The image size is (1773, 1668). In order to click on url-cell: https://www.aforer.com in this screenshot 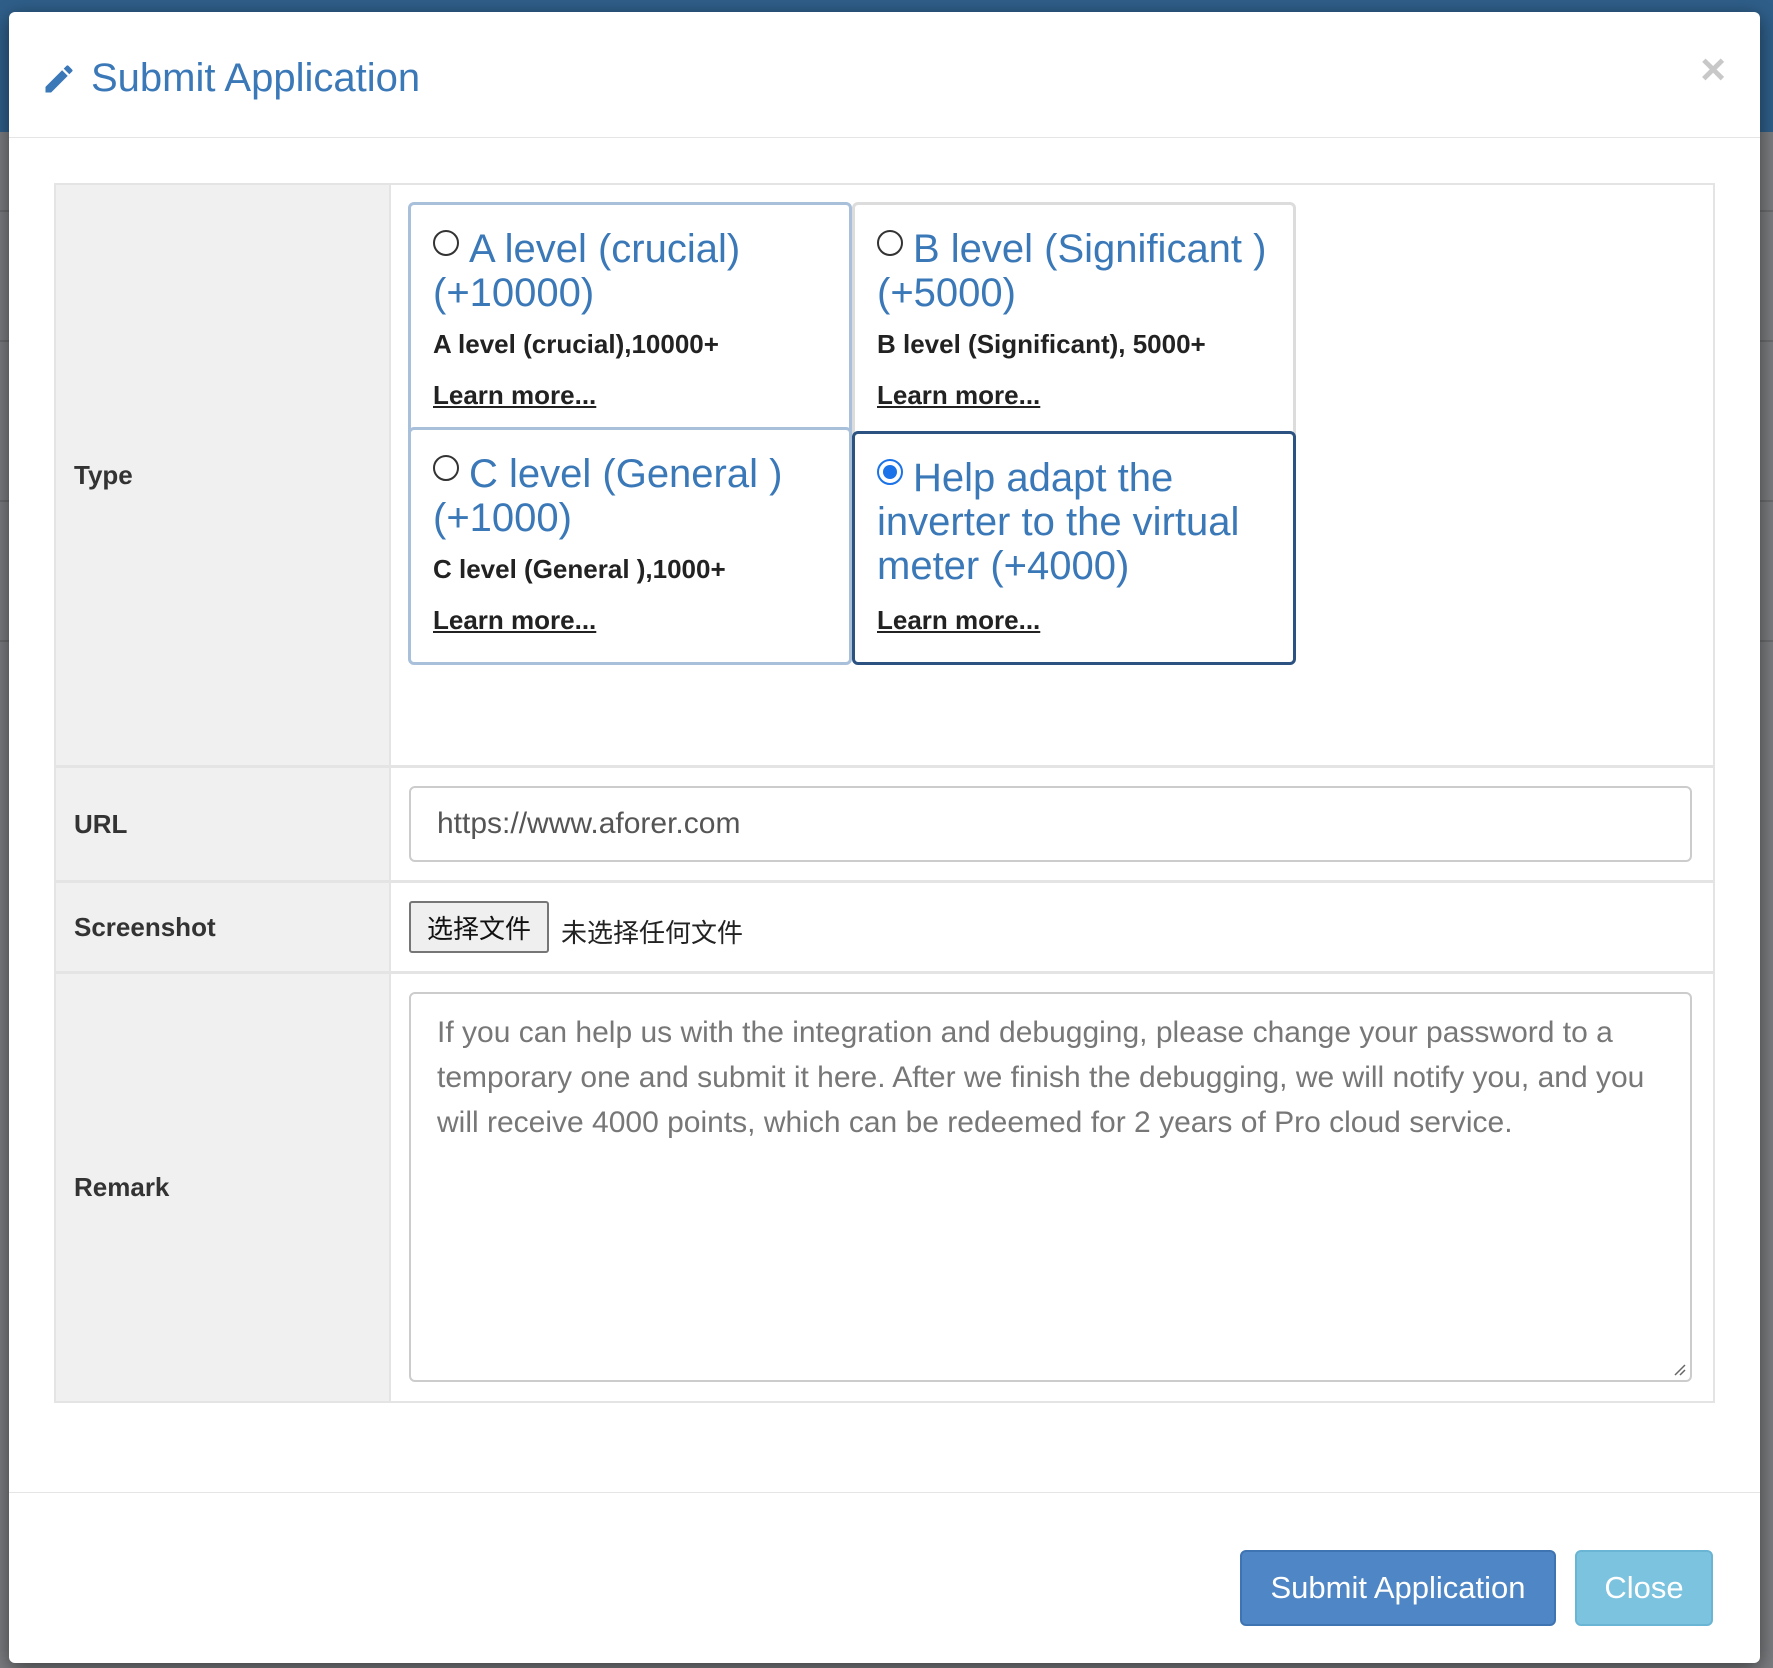, I will do `click(1052, 824)`.